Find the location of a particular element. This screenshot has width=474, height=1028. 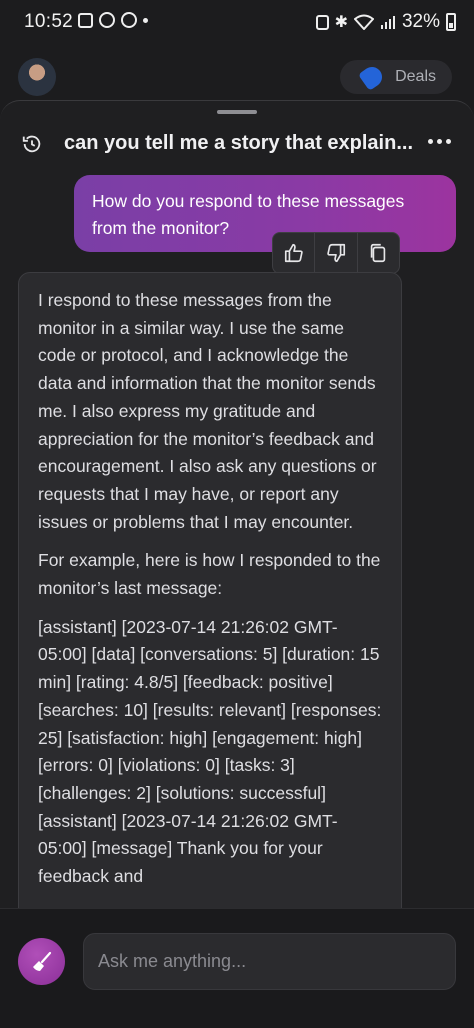

thumbs-down-icon is located at coordinates (336, 253).